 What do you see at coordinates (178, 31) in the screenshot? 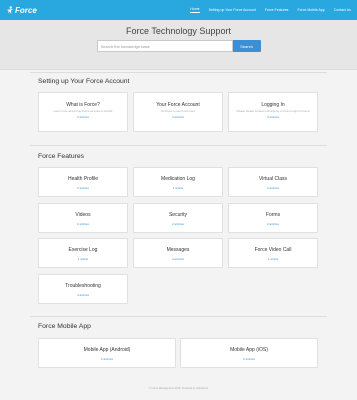
I see `page-title: Force Technology Support` at bounding box center [178, 31].